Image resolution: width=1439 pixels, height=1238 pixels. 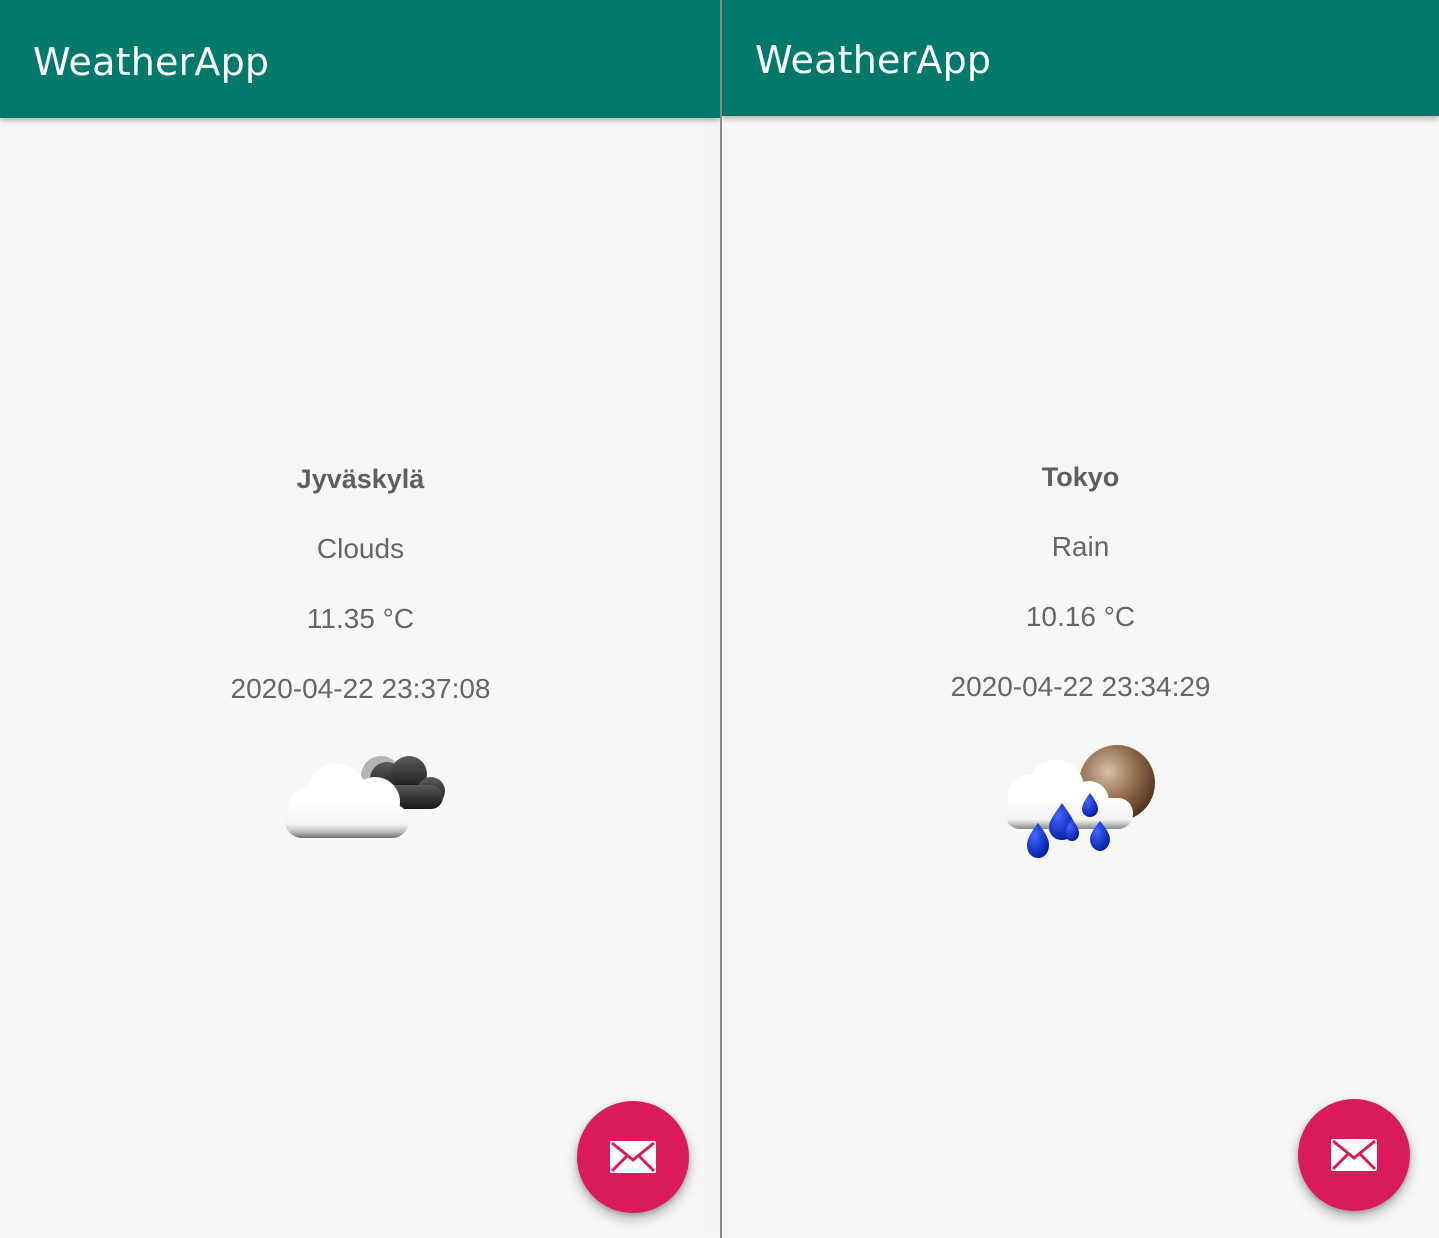 What do you see at coordinates (1080, 801) in the screenshot?
I see `night-rain-icon` at bounding box center [1080, 801].